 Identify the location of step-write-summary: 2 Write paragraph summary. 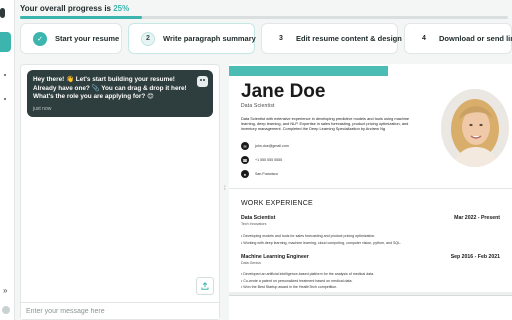
(192, 38).